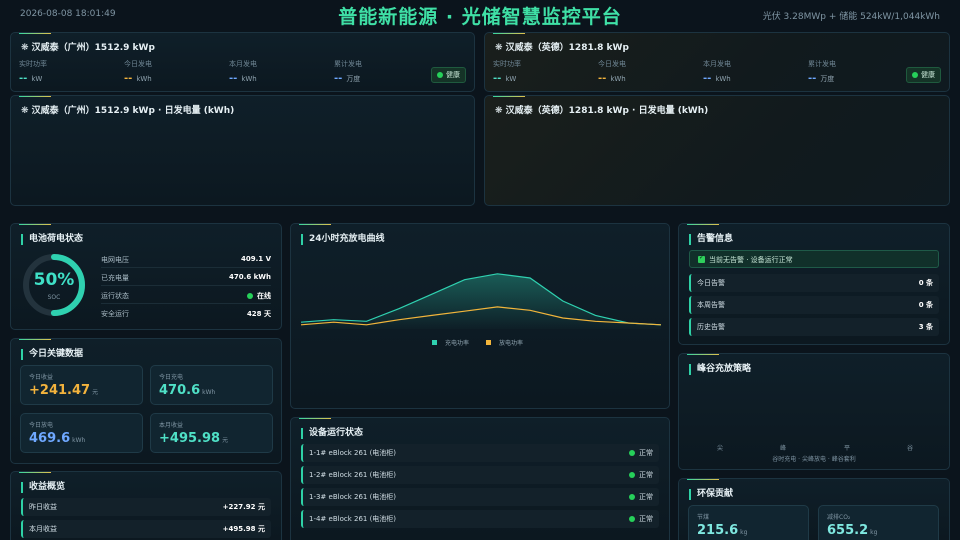 This screenshot has width=960, height=540. What do you see at coordinates (720, 448) in the screenshot?
I see `strategy-label-sharp: 尖` at bounding box center [720, 448].